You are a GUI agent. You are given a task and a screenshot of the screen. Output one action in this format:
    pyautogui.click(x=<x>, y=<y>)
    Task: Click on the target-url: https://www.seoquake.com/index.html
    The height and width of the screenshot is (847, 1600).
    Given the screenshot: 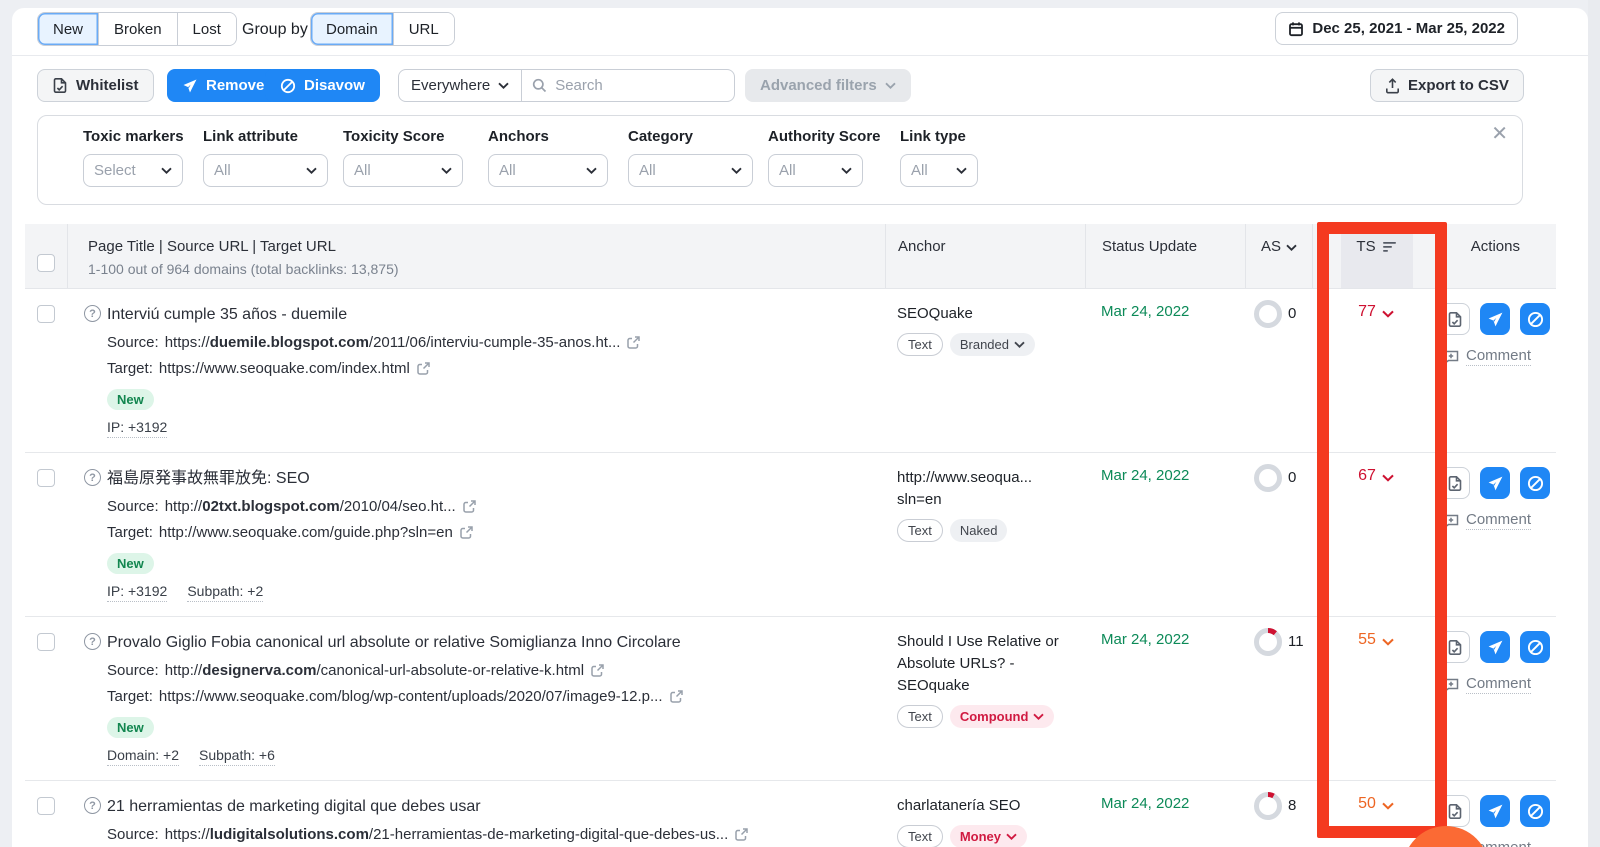 What is the action you would take?
    pyautogui.click(x=284, y=368)
    